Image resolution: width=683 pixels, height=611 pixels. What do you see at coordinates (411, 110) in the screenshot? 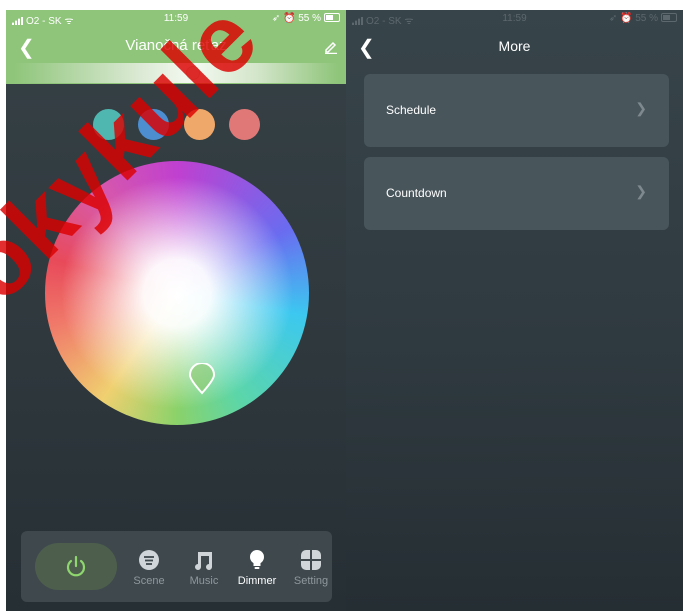
I see `schedule-label: Schedule` at bounding box center [411, 110].